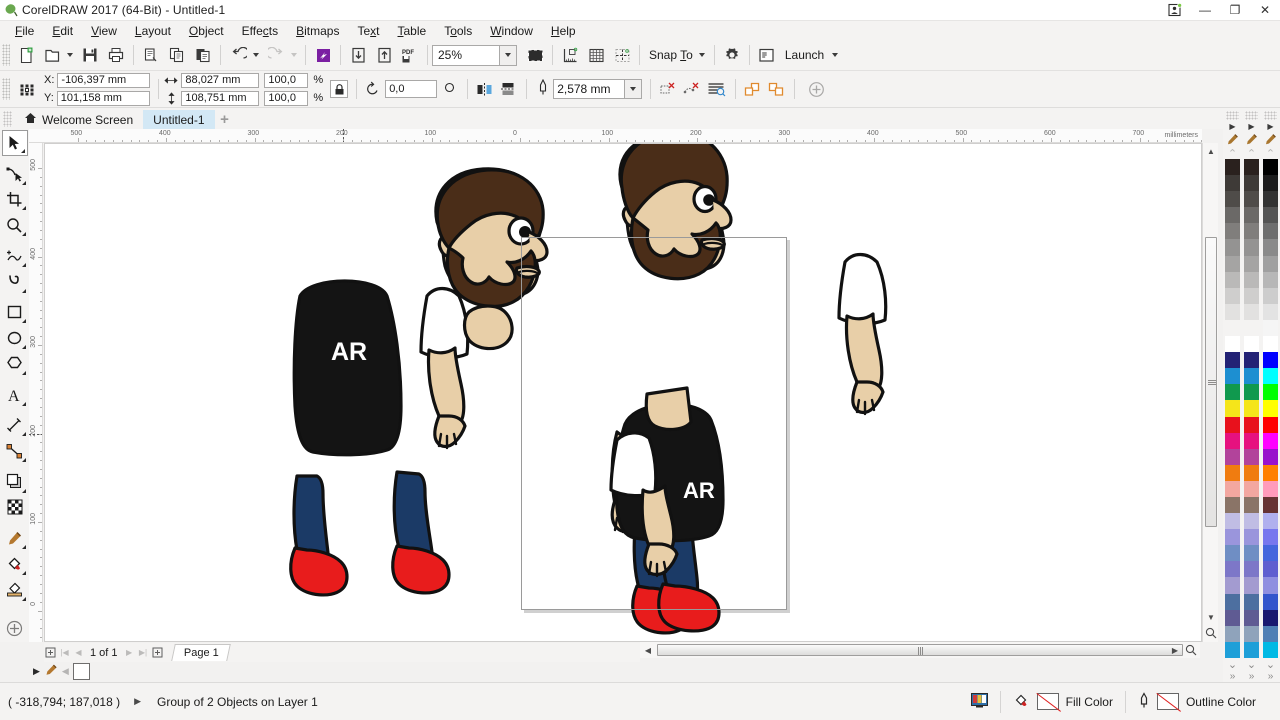 The height and width of the screenshot is (720, 1280). Describe the element at coordinates (65, 671) in the screenshot. I see `previous-swatch-icon: ◀` at that location.